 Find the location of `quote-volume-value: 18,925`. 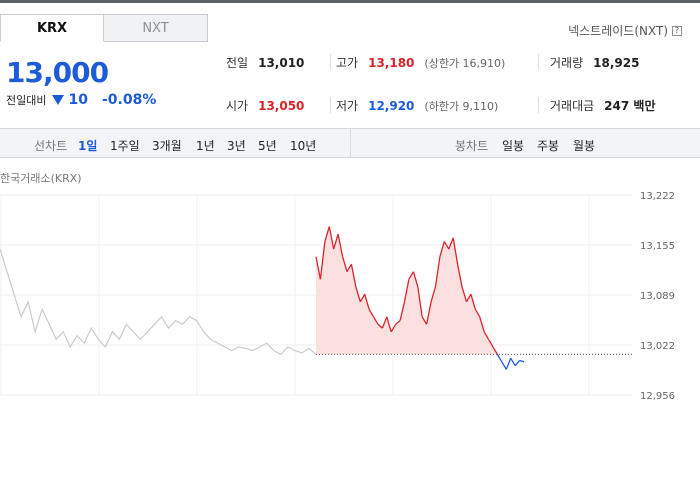

quote-volume-value: 18,925 is located at coordinates (616, 63).